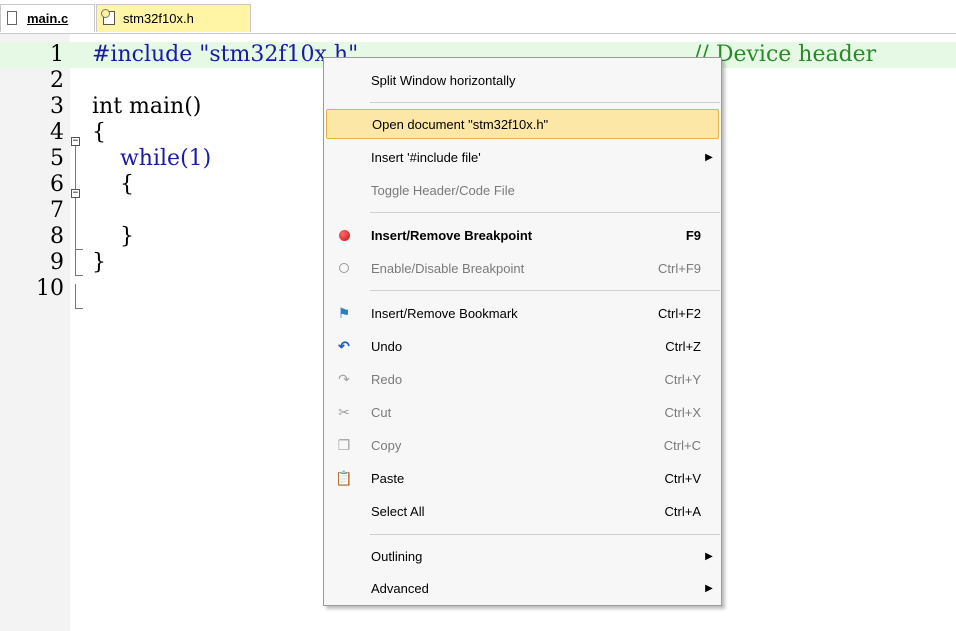  Describe the element at coordinates (682, 511) in the screenshot. I see `menu-item-shortcut: Ctrl+A` at that location.